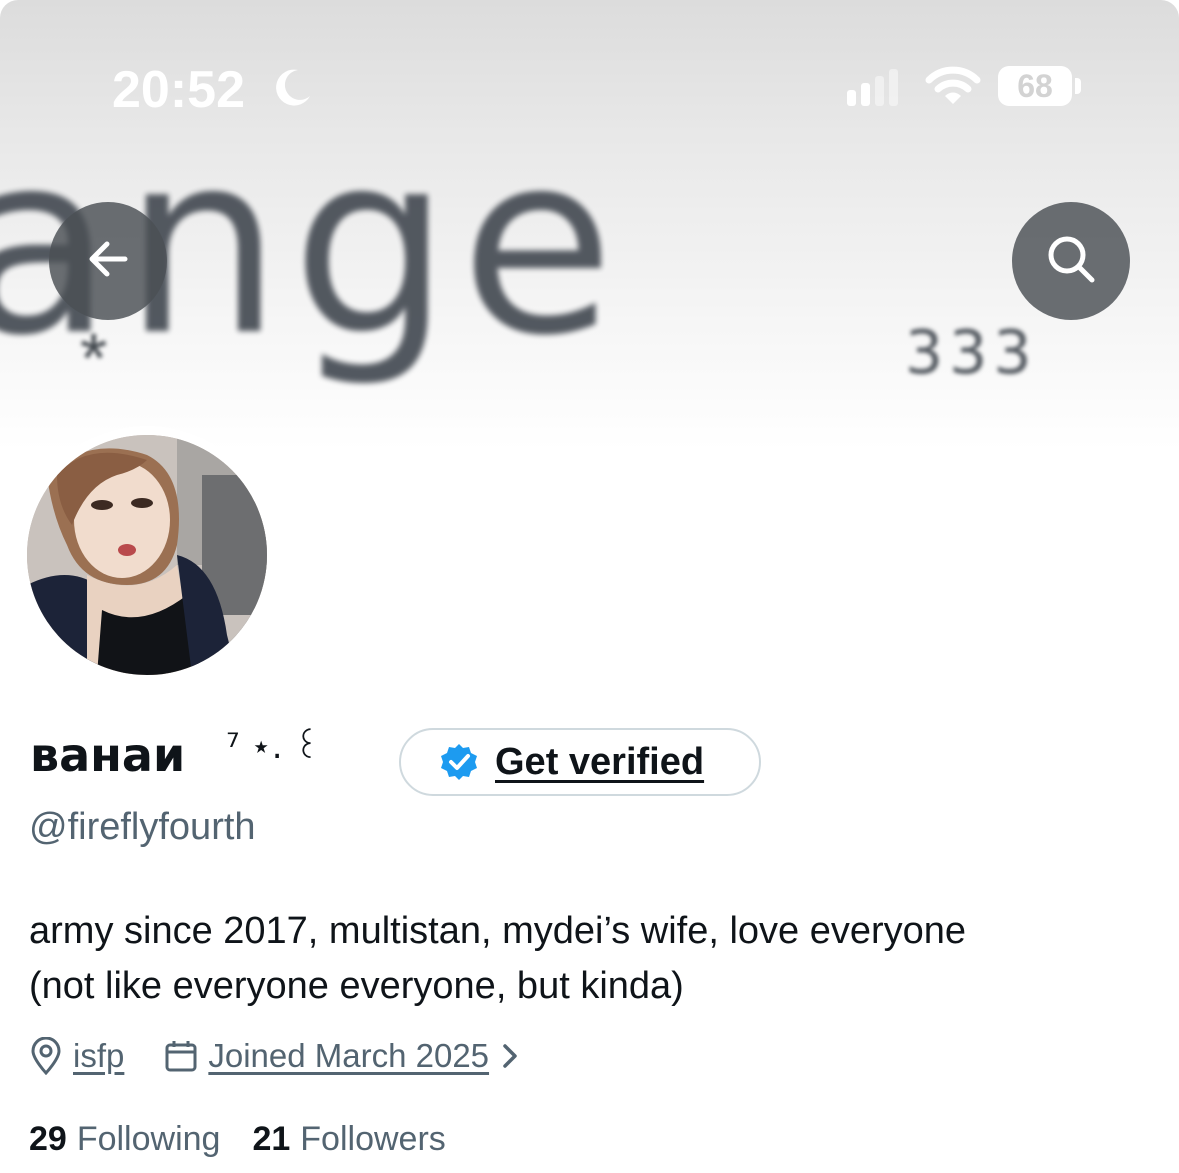 The height and width of the screenshot is (1173, 1179). Describe the element at coordinates (971, 353) in the screenshot. I see `banner-number: 333` at that location.